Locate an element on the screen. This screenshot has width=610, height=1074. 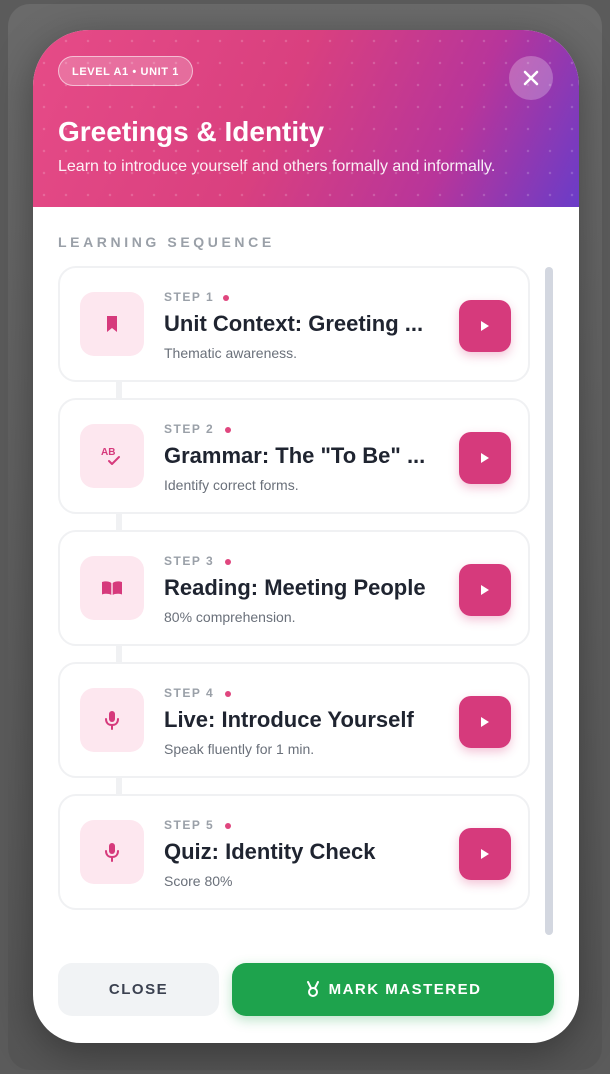
step-number: STEP 5 is located at coordinates (189, 825).